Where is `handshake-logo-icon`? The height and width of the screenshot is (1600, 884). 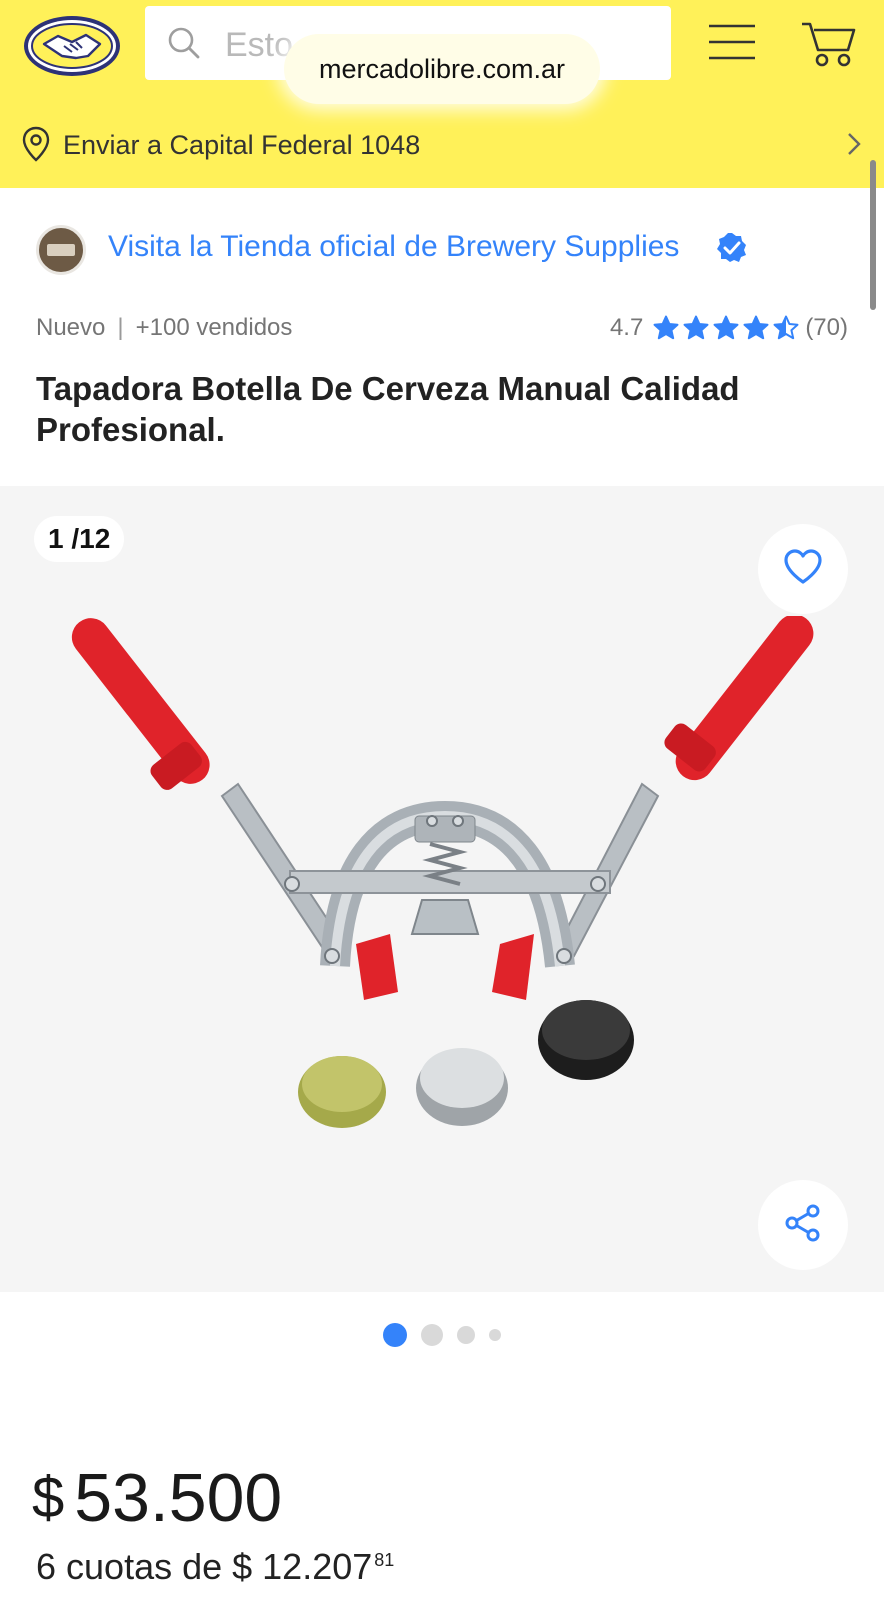 handshake-logo-icon is located at coordinates (72, 42).